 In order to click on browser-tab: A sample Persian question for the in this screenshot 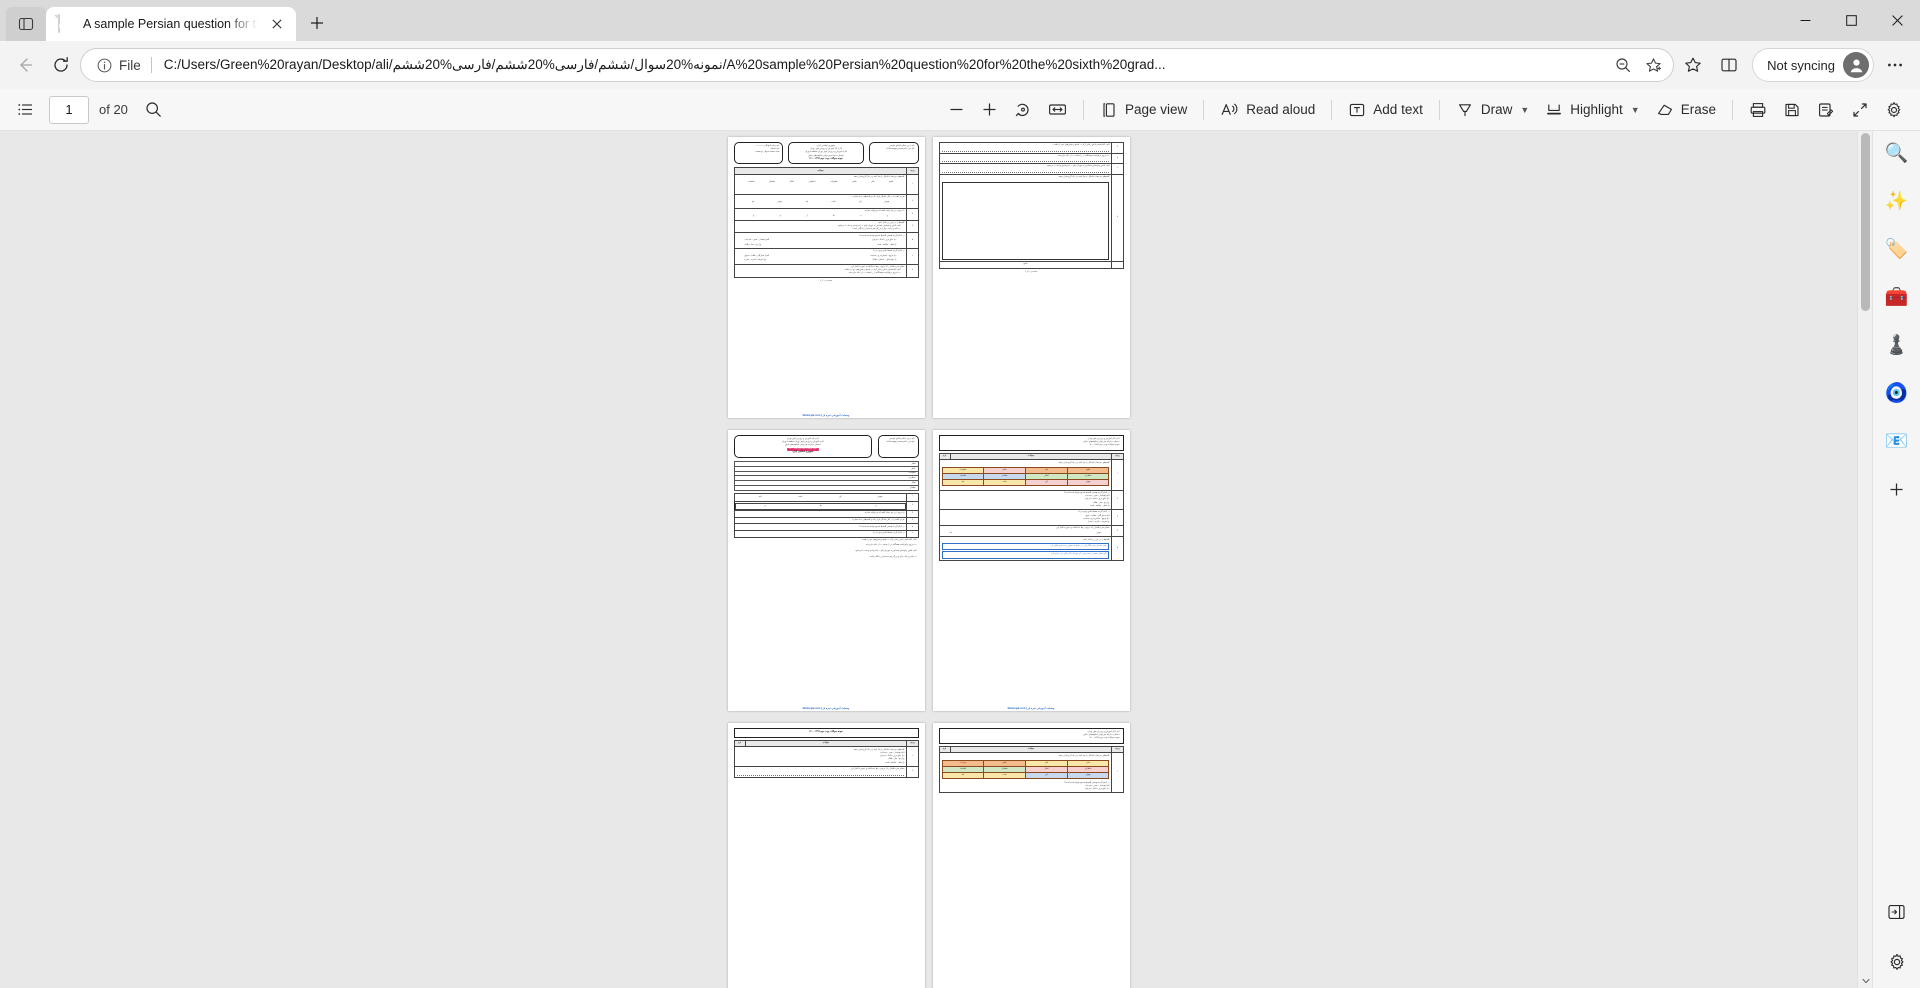, I will do `click(171, 24)`.